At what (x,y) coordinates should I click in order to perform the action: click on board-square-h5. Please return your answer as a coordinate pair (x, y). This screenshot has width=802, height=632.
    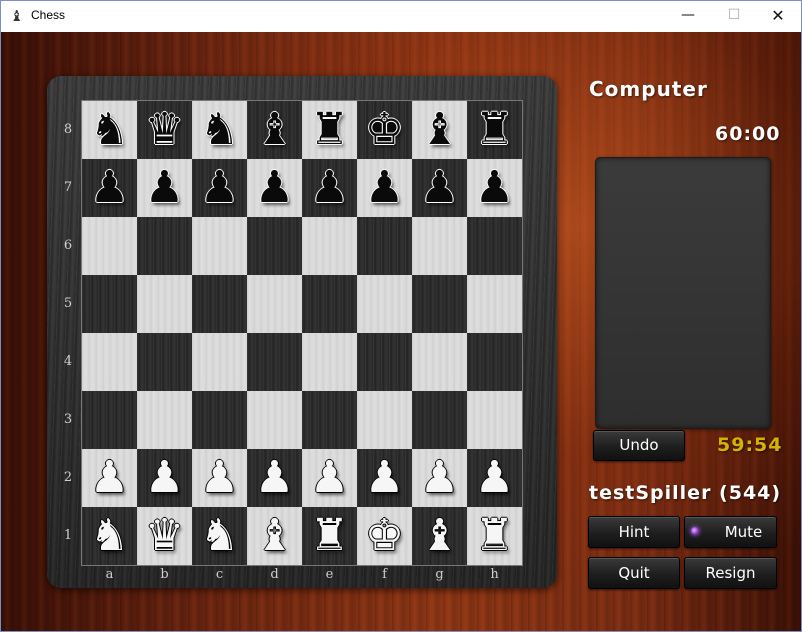
    Looking at the image, I should click on (494, 304).